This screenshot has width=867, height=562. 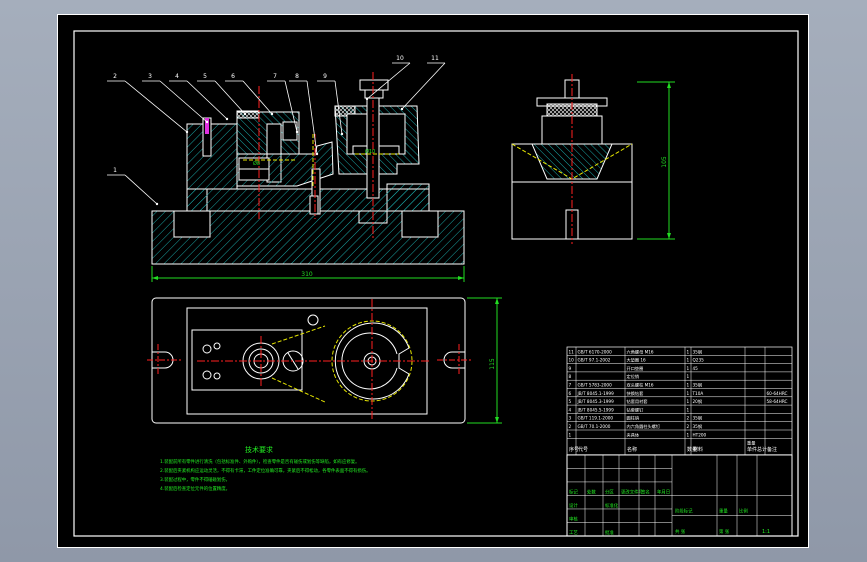 I want to click on table-cell: GB/T 6170-2000, so click(x=595, y=351).